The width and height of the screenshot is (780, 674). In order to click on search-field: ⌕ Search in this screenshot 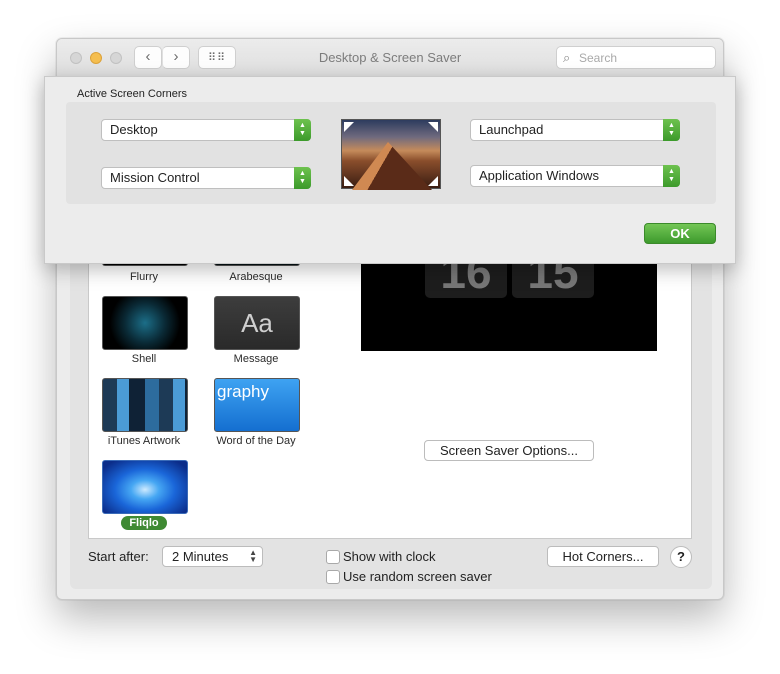, I will do `click(636, 57)`.